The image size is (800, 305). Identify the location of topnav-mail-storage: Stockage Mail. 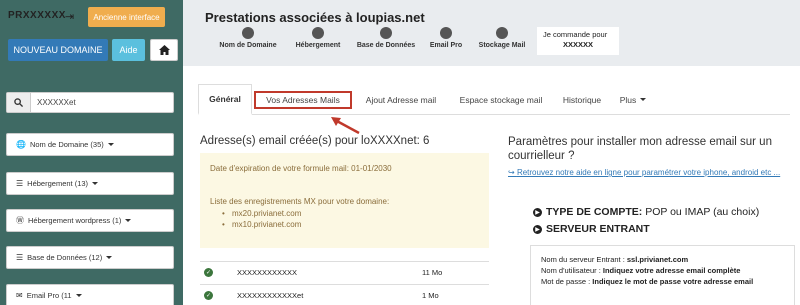
(502, 41).